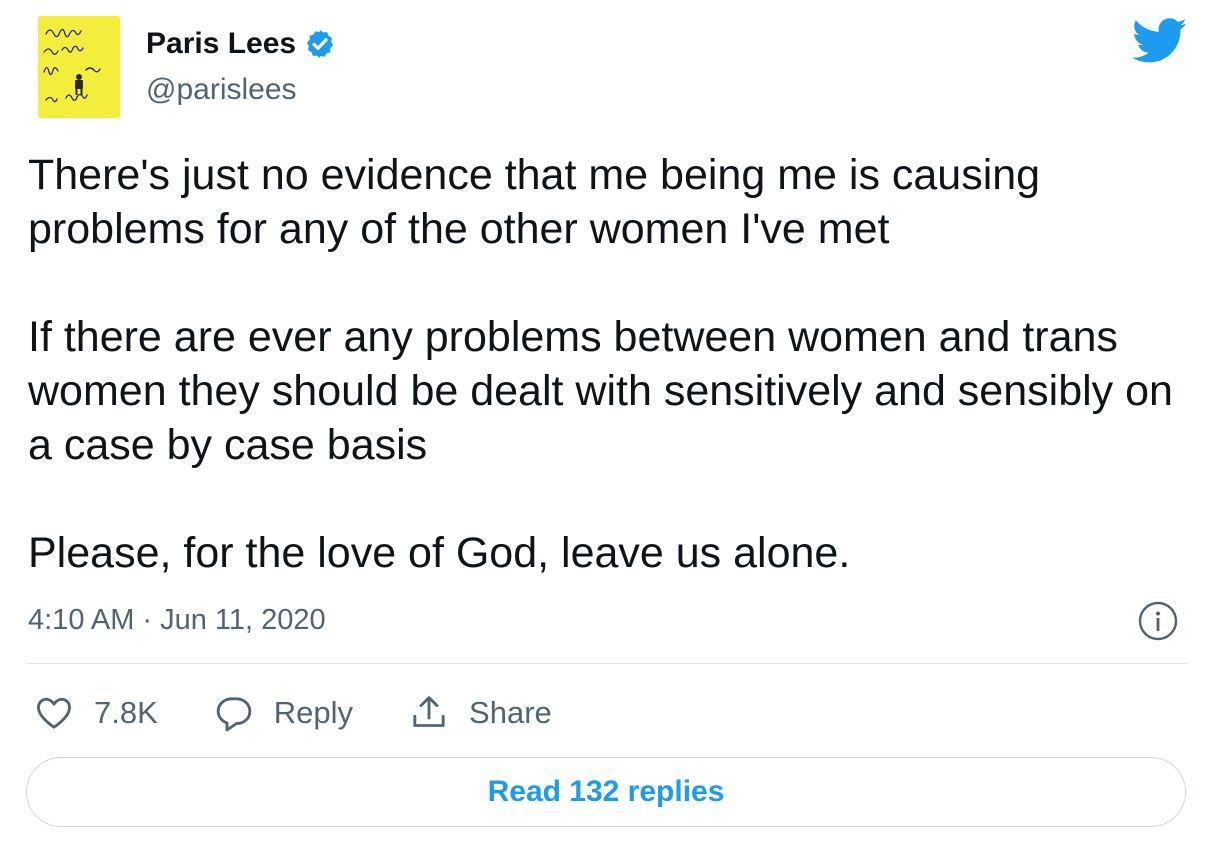 The height and width of the screenshot is (850, 1208). I want to click on divider, so click(607, 663).